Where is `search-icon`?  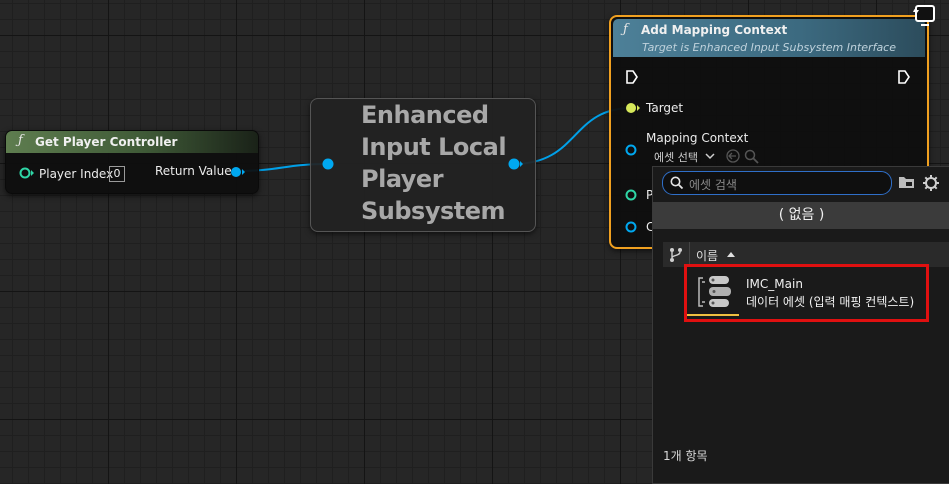 search-icon is located at coordinates (677, 183).